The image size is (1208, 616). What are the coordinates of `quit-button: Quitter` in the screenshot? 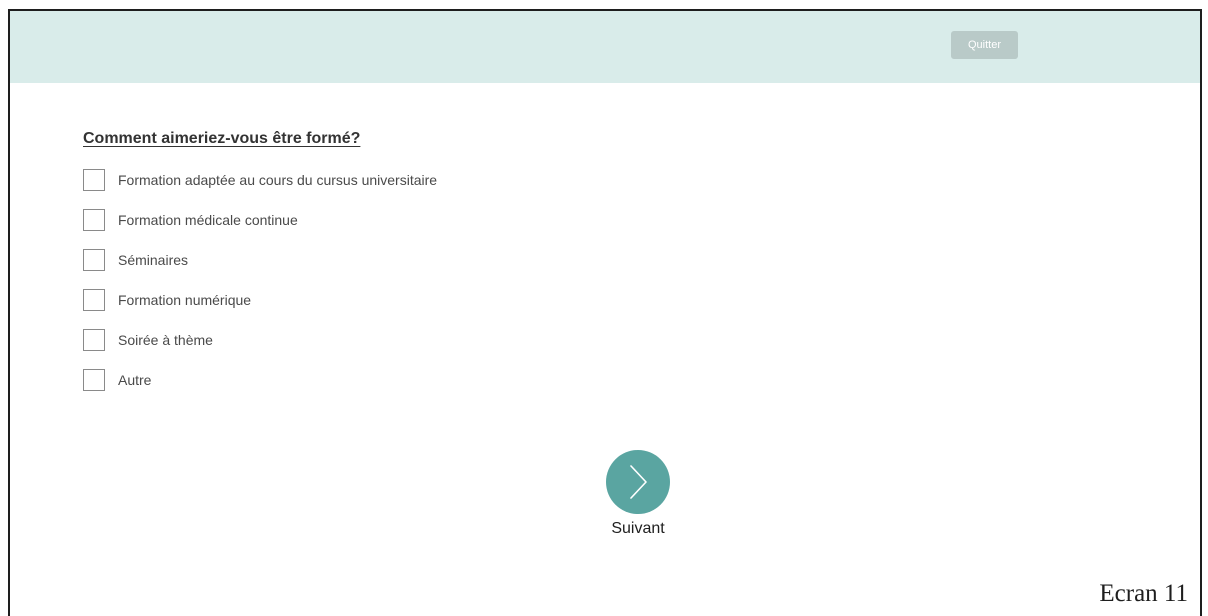 It's located at (984, 45).